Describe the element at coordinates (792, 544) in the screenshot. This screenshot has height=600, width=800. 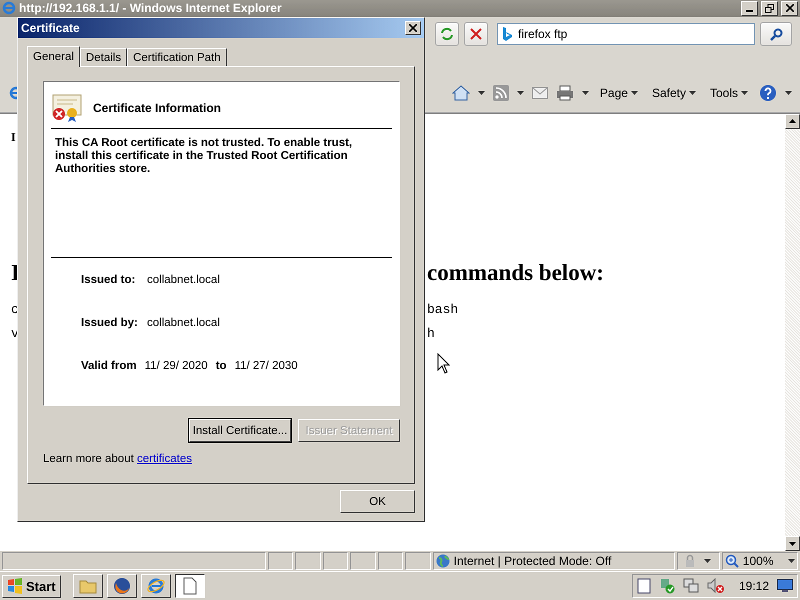
I see `down-arrow-icon` at that location.